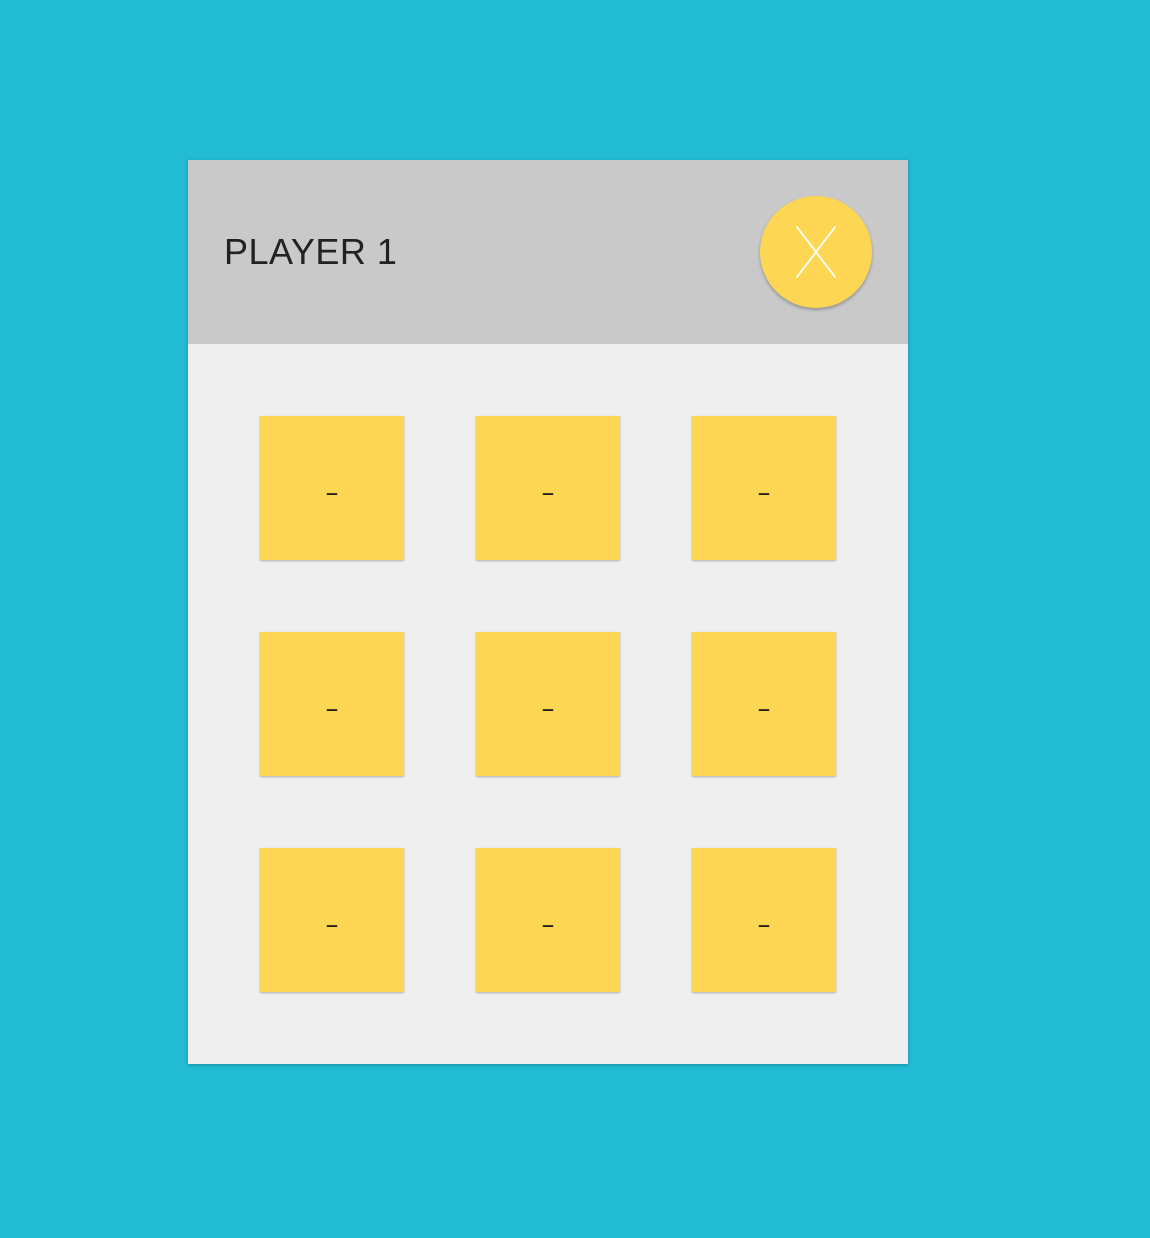 The width and height of the screenshot is (1150, 1238). I want to click on board-cell-r2c1: –, so click(332, 704).